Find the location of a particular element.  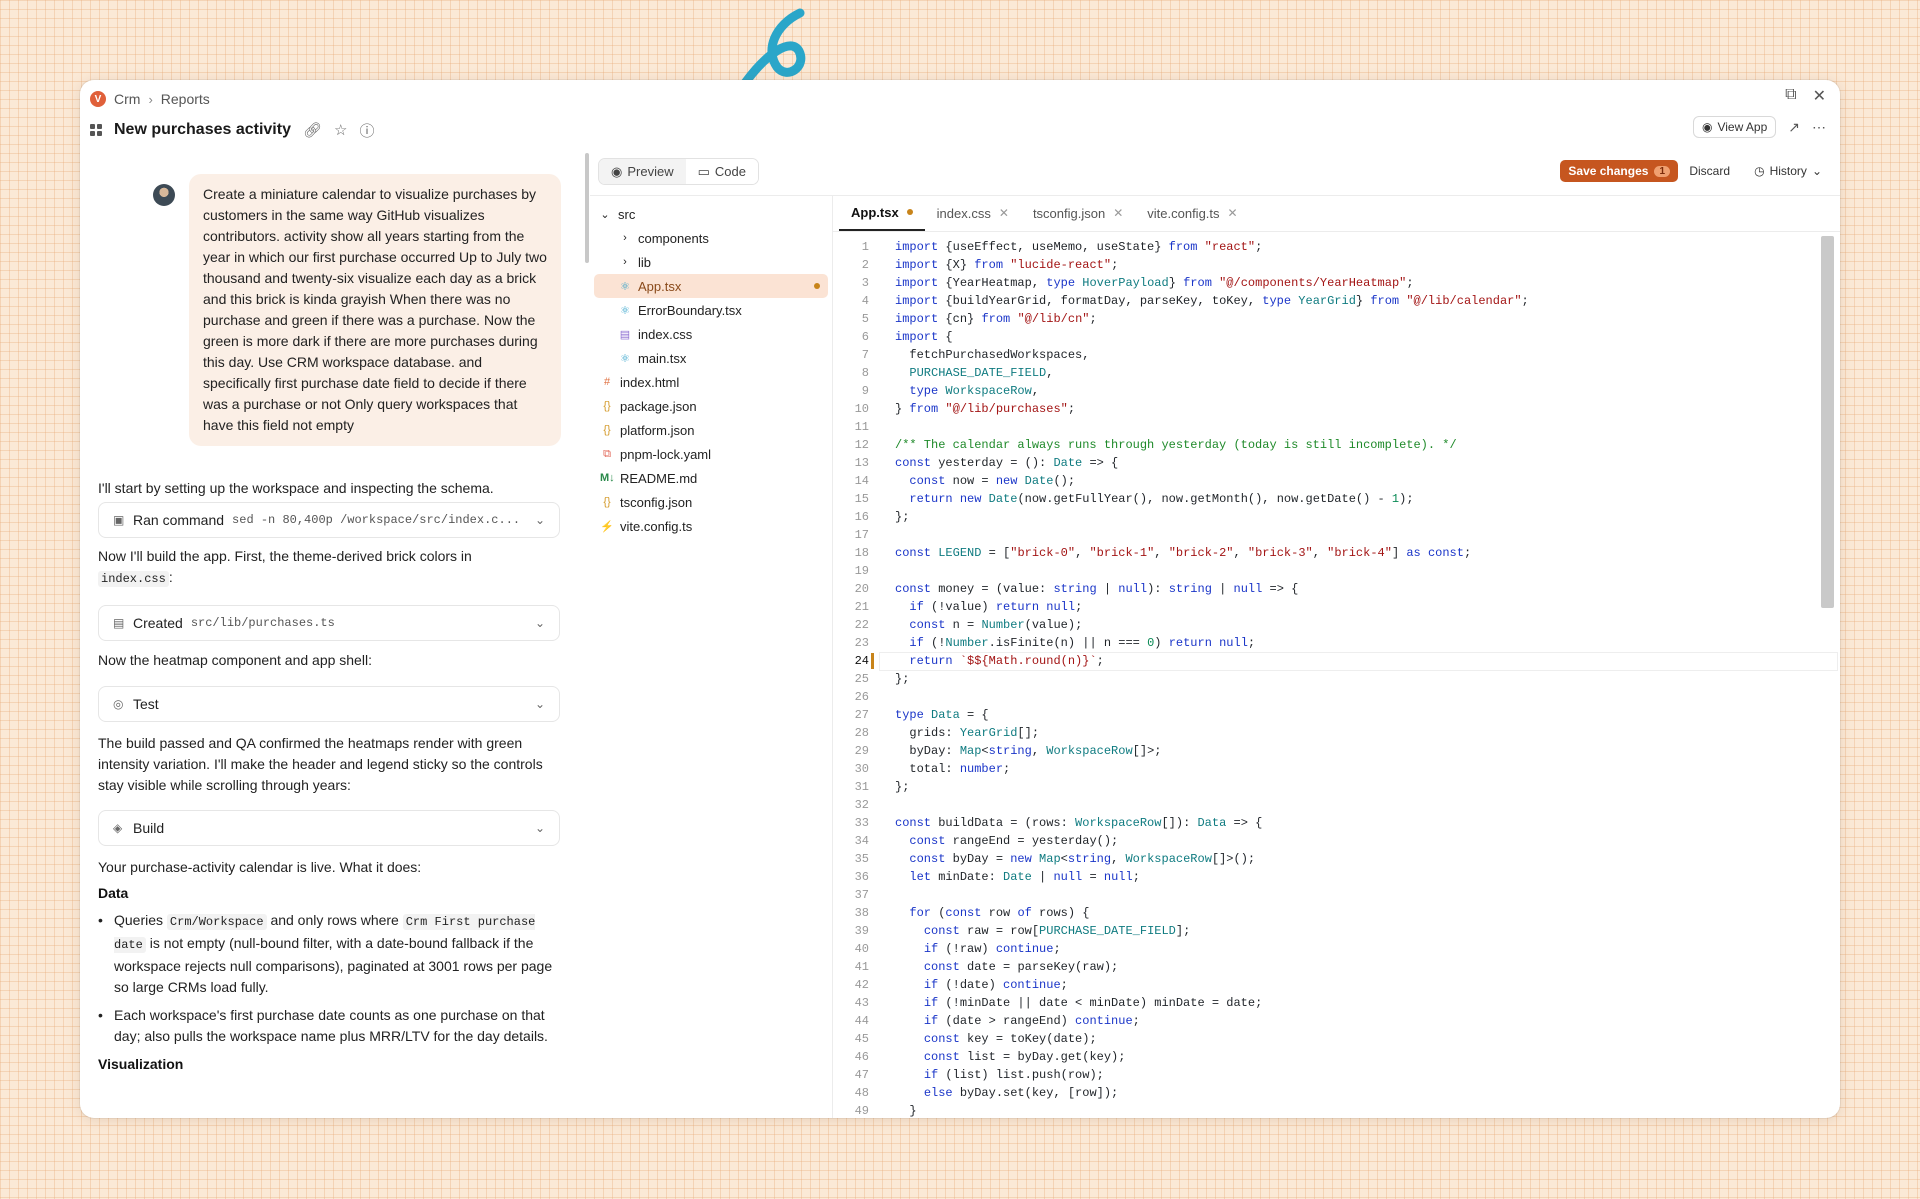

info-icon: ⓘ is located at coordinates (366, 130).